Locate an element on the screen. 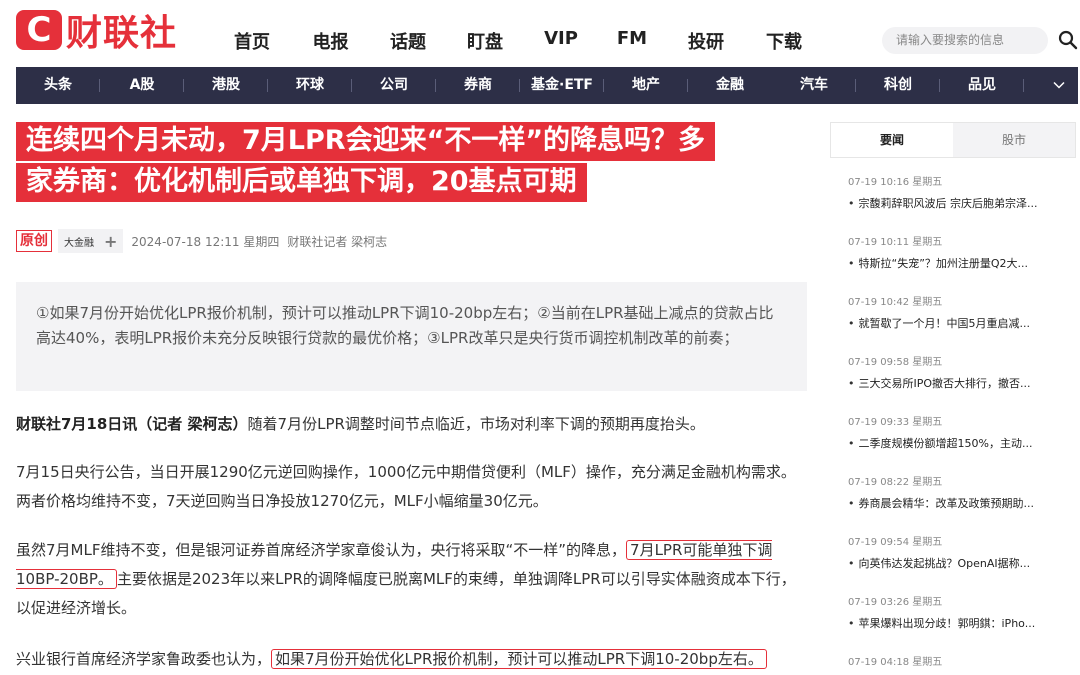  channel-a-shares: A股 is located at coordinates (142, 85).